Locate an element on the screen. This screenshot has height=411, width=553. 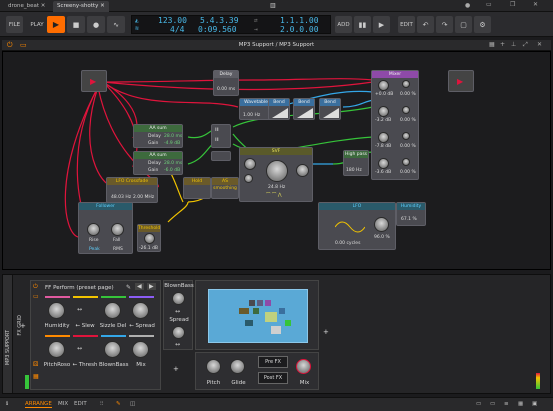
post-fx-button: Post FX is located at coordinates (273, 378).